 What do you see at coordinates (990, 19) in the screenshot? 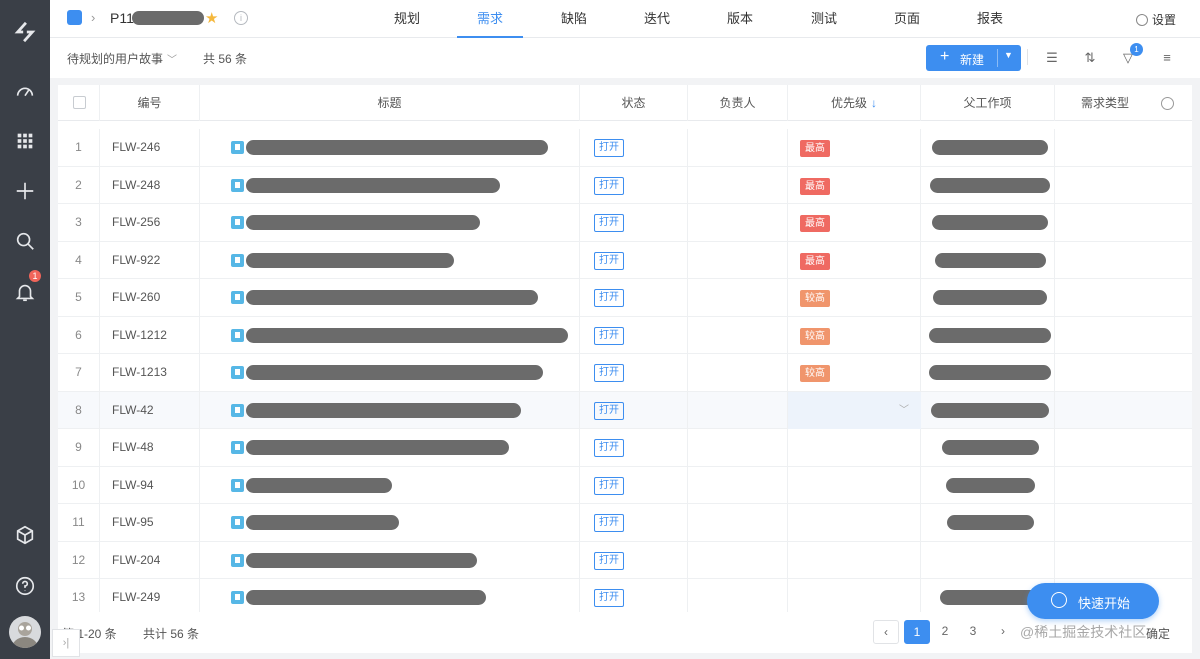
I see `tab-reports: 报表` at bounding box center [990, 19].